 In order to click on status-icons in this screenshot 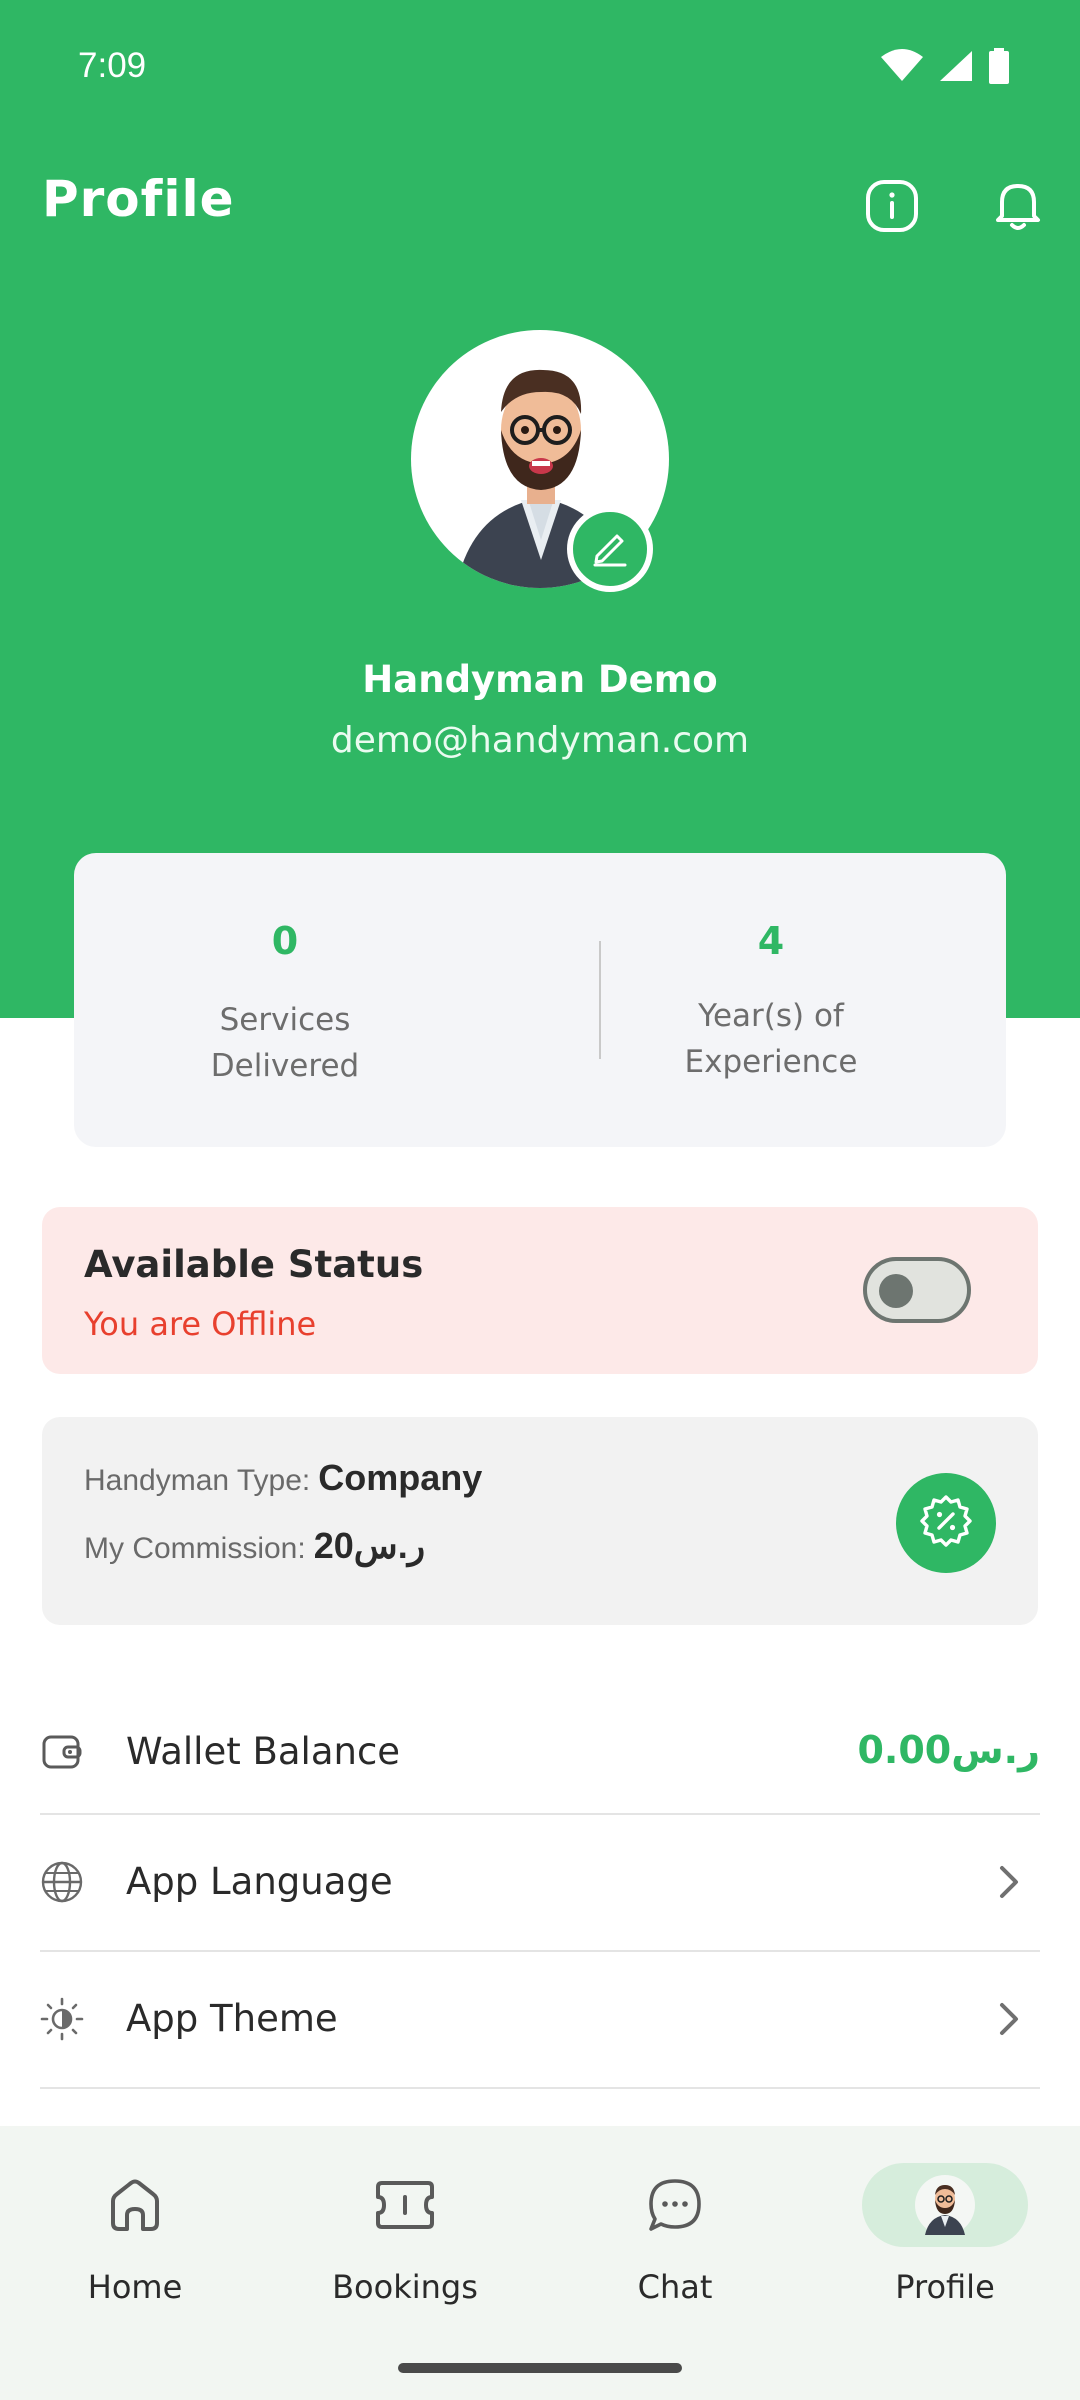, I will do `click(945, 68)`.